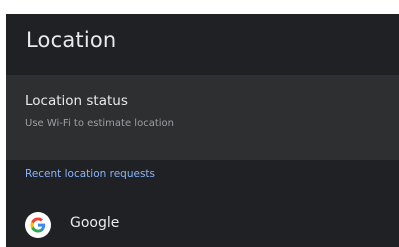  What do you see at coordinates (99, 123) in the screenshot?
I see `location-status-subtitle: Use Wi-Fi to estimate location` at bounding box center [99, 123].